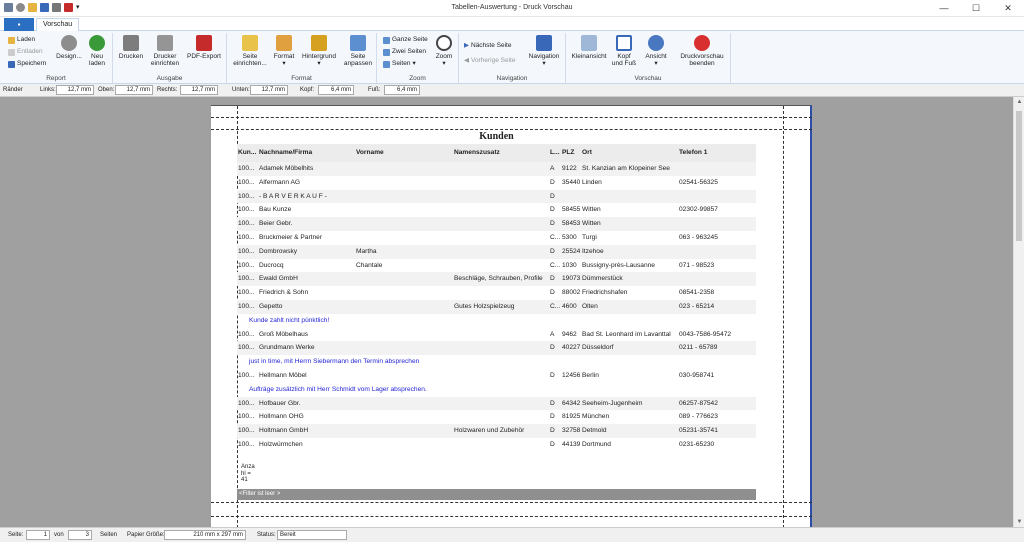 The image size is (1024, 542). Describe the element at coordinates (489, 431) in the screenshot. I see `table-cell: Holzwaren und Zubehör` at that location.